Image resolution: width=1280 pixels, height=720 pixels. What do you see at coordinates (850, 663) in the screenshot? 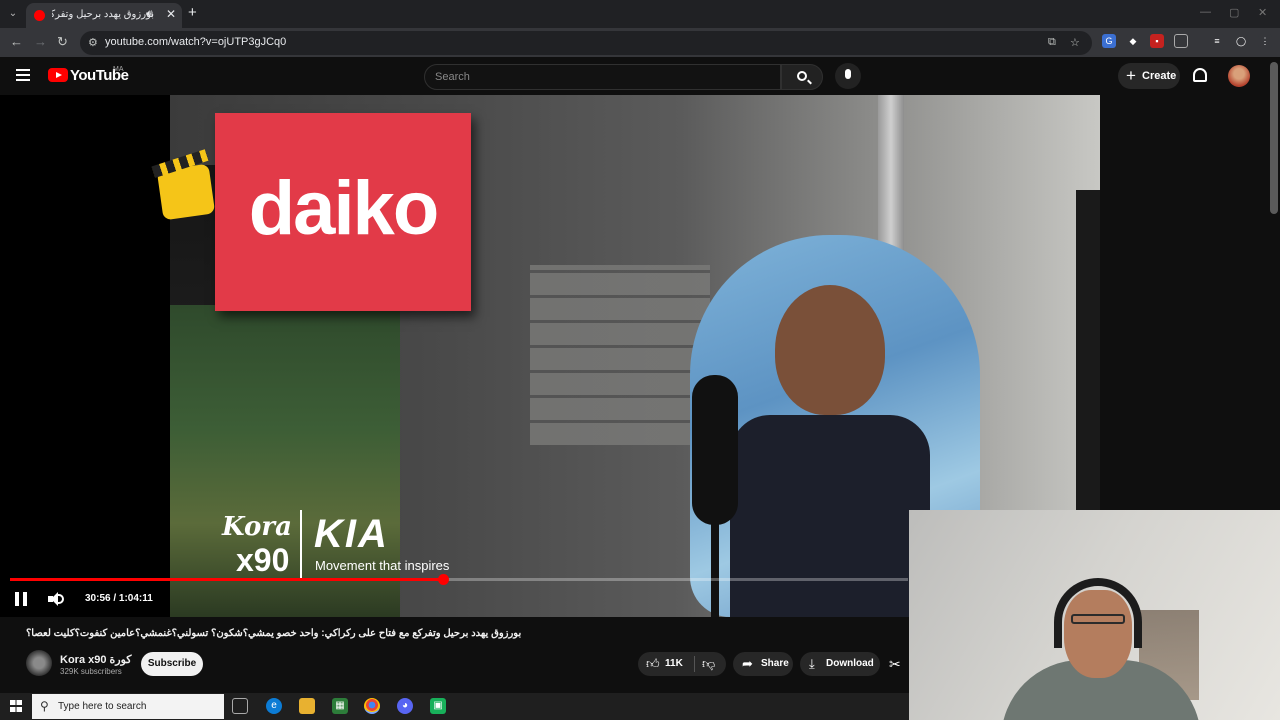
I see `download-label: Download` at bounding box center [850, 663].